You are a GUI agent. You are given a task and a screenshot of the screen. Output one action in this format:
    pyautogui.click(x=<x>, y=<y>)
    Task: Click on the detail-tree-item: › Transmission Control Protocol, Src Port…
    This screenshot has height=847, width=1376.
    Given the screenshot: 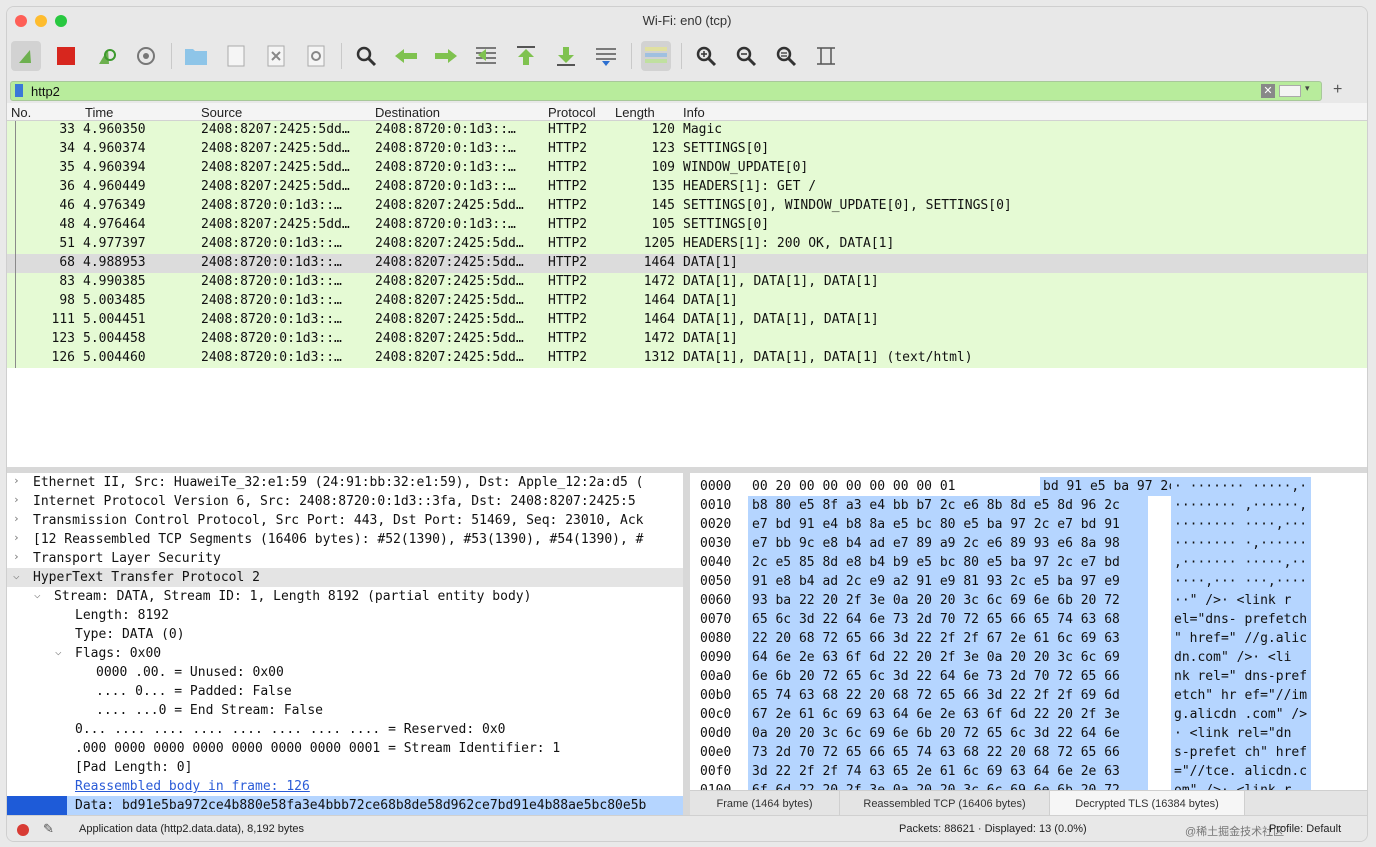 What is the action you would take?
    pyautogui.click(x=345, y=520)
    